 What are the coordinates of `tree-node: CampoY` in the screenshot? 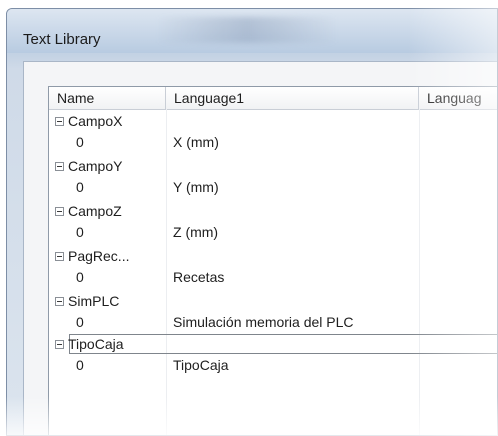 It's located at (85, 166).